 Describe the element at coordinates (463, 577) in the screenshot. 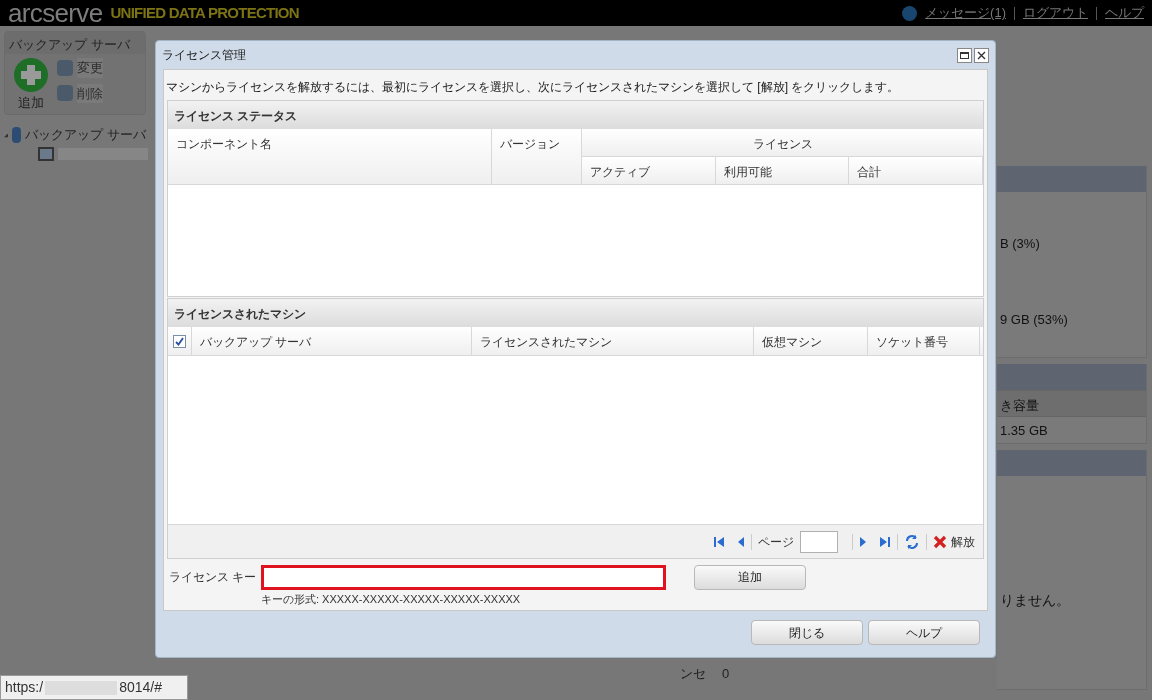

I see `license-key-field` at that location.